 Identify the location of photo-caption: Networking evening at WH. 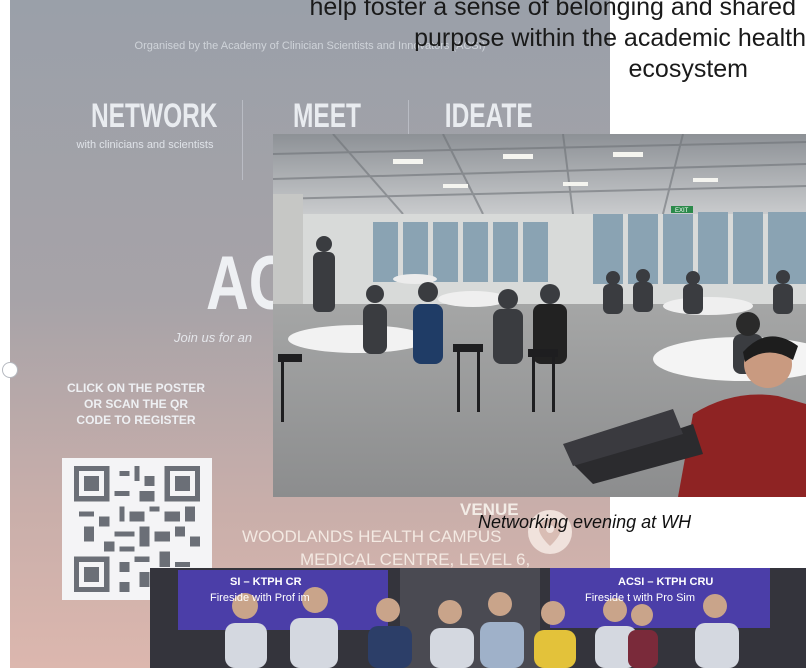
(585, 522).